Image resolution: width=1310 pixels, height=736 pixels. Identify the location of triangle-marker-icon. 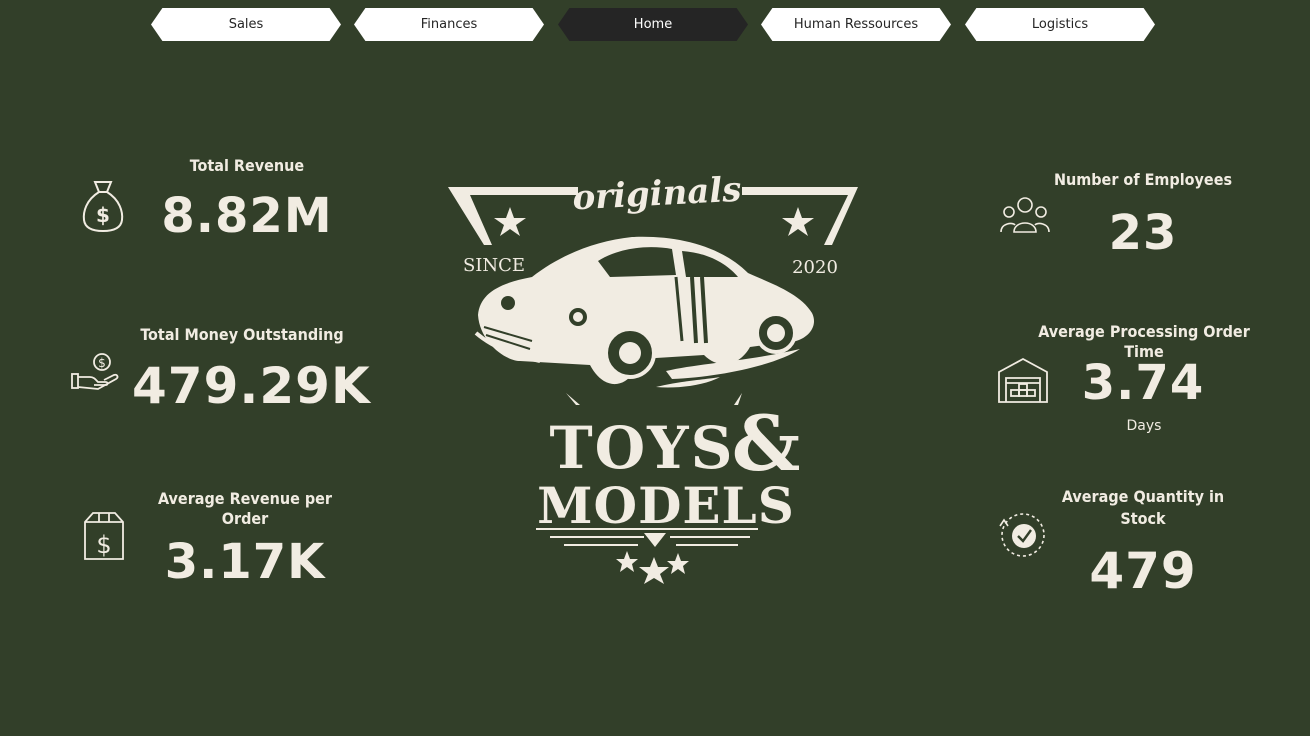
(655, 540).